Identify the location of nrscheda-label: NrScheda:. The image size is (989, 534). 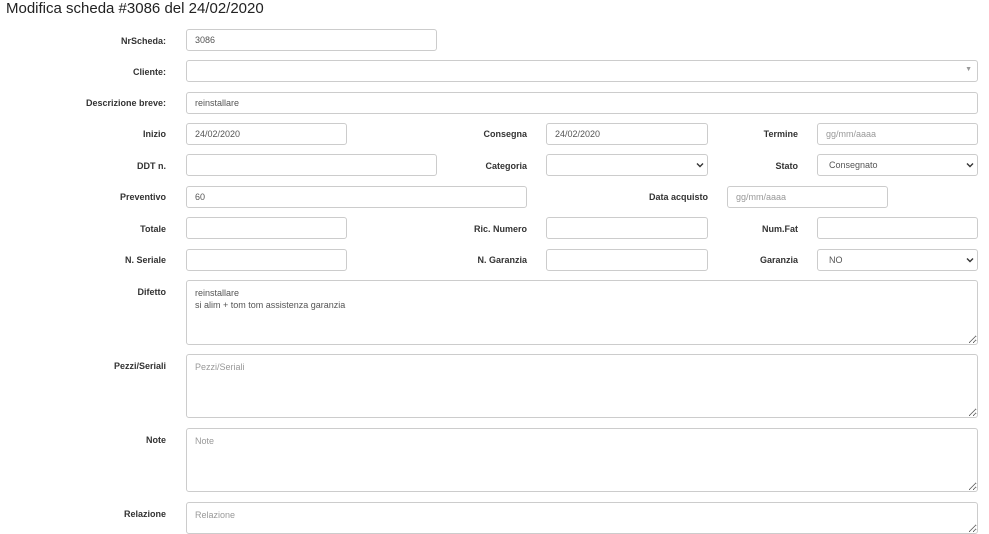
(143, 41).